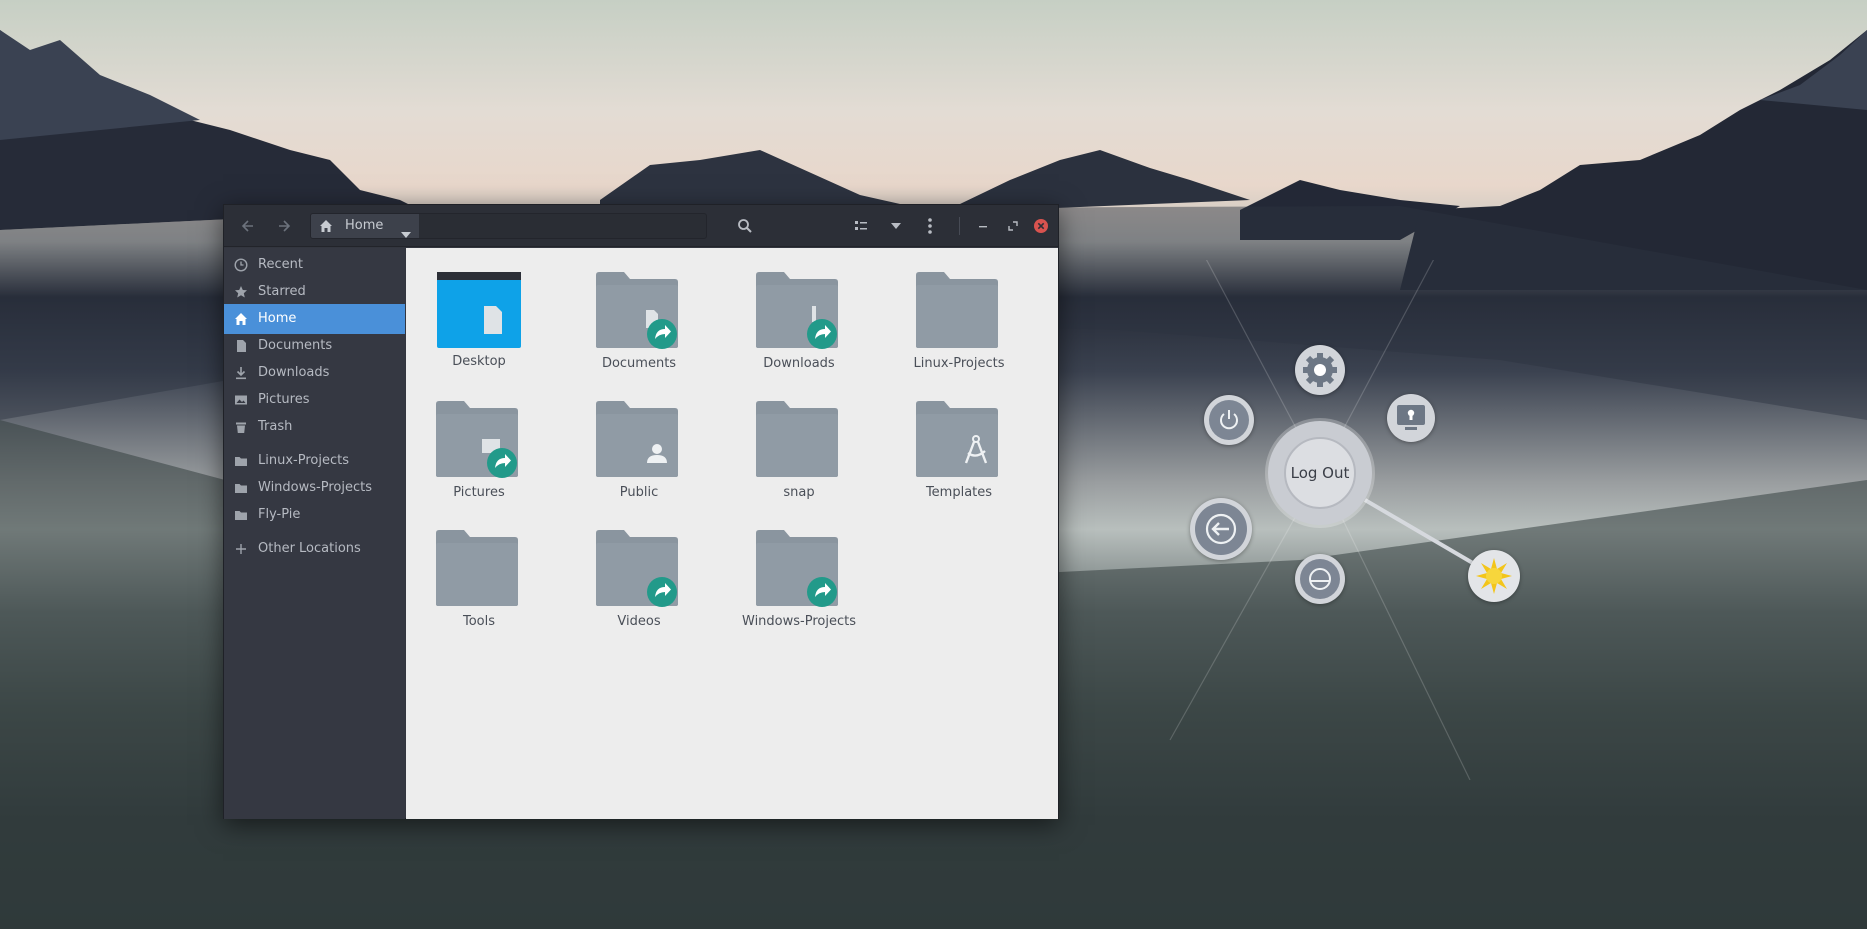 The image size is (1867, 929). Describe the element at coordinates (479, 492) in the screenshot. I see `file-item-label: Pictures` at that location.